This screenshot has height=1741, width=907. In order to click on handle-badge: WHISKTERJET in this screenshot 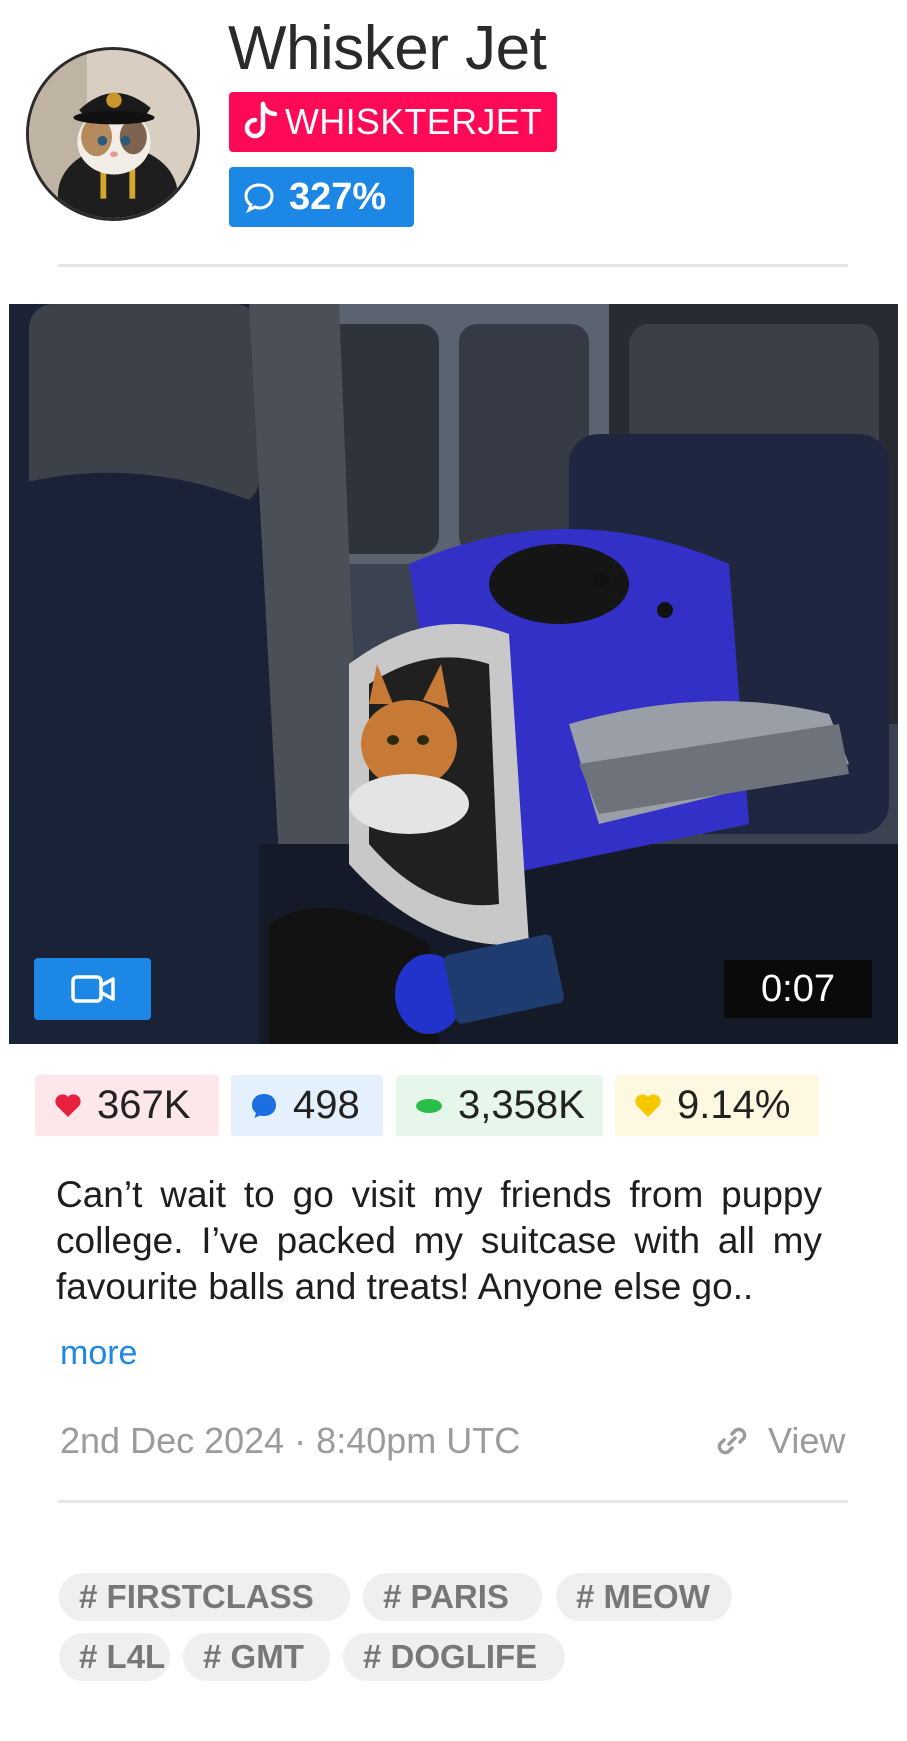, I will do `click(393, 122)`.